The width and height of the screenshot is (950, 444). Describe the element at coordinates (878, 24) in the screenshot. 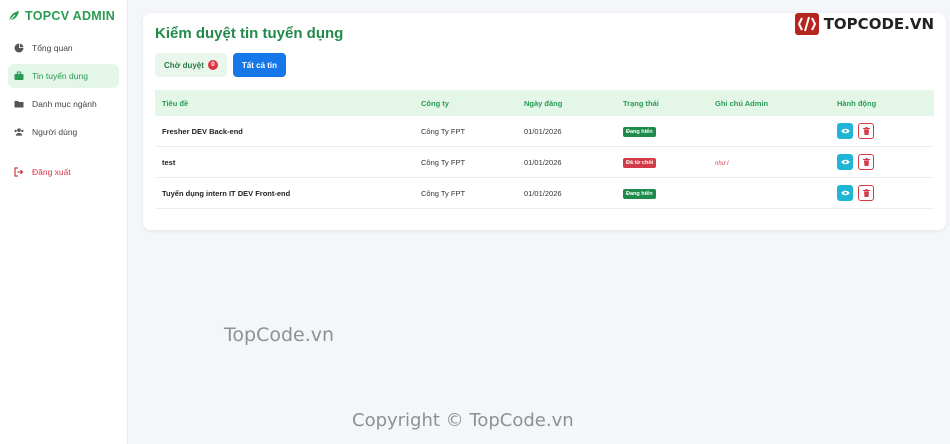

I see `watermark-top-text: TOPCODE.VN` at that location.